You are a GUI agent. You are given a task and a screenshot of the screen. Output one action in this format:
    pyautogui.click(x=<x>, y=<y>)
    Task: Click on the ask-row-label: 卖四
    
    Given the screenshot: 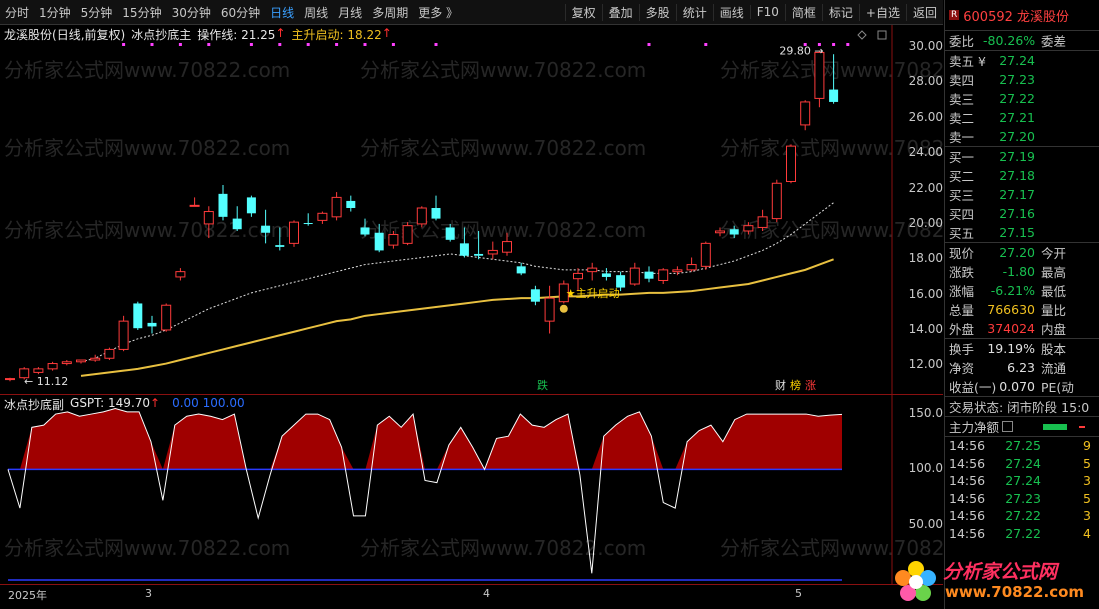 What is the action you would take?
    pyautogui.click(x=962, y=80)
    